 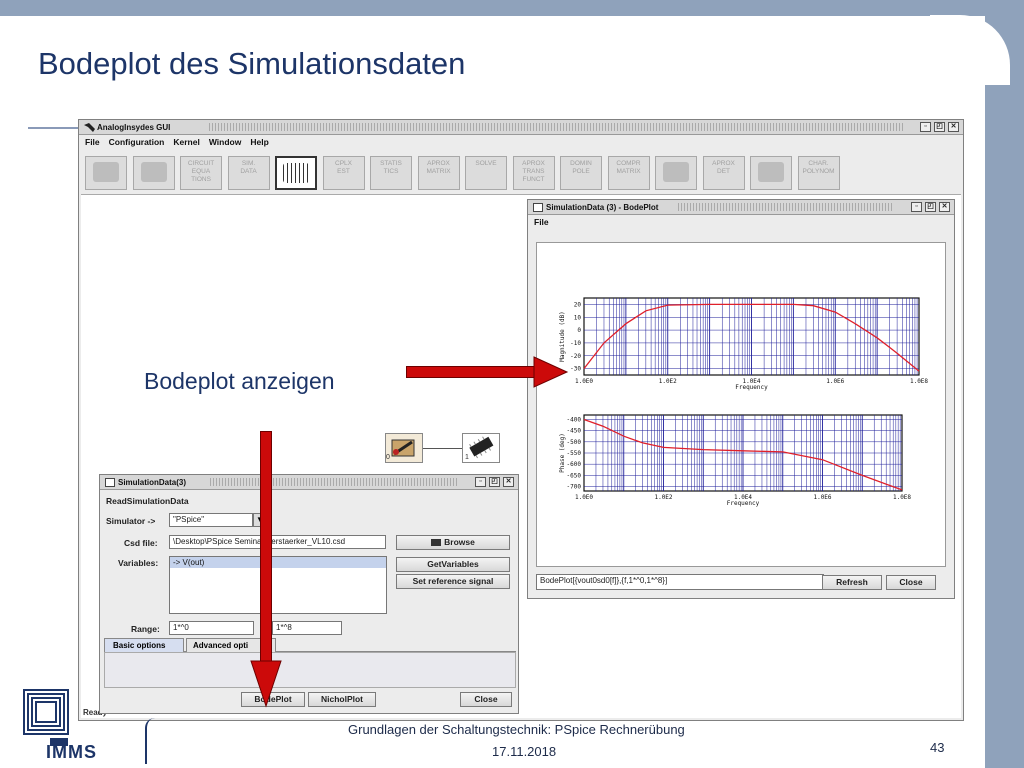 I want to click on toolbar-button-6: STATIS TICS, so click(x=391, y=173).